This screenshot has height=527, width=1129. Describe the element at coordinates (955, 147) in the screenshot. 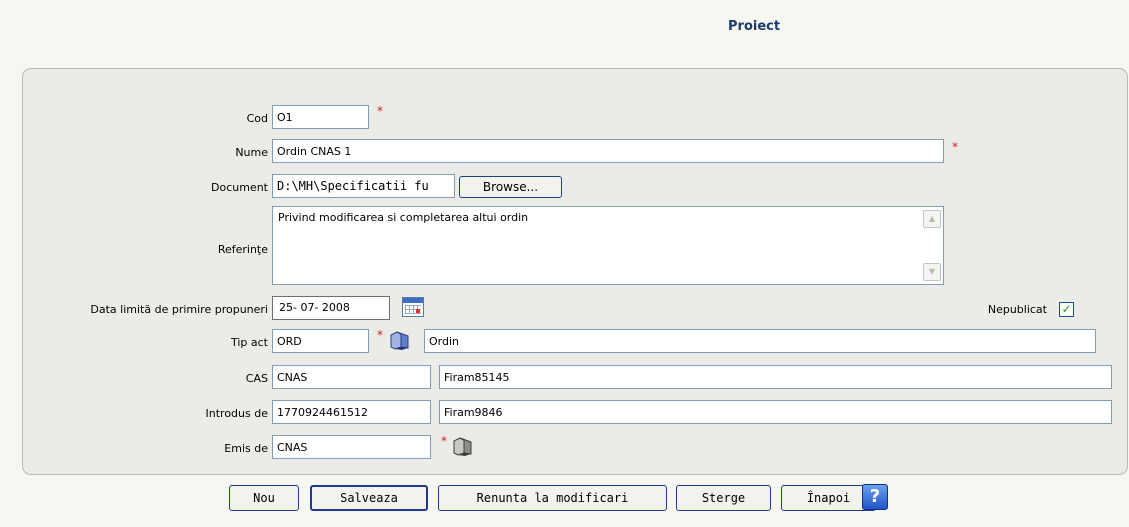

I see `nume-required-marker: *` at that location.